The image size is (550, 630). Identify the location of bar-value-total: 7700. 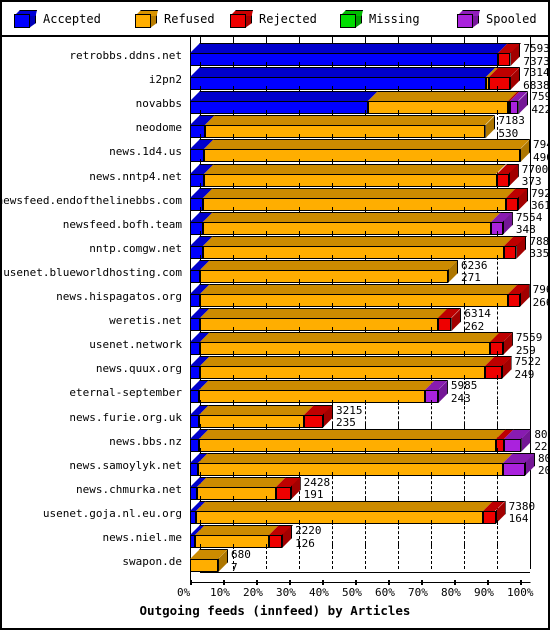
(535, 169).